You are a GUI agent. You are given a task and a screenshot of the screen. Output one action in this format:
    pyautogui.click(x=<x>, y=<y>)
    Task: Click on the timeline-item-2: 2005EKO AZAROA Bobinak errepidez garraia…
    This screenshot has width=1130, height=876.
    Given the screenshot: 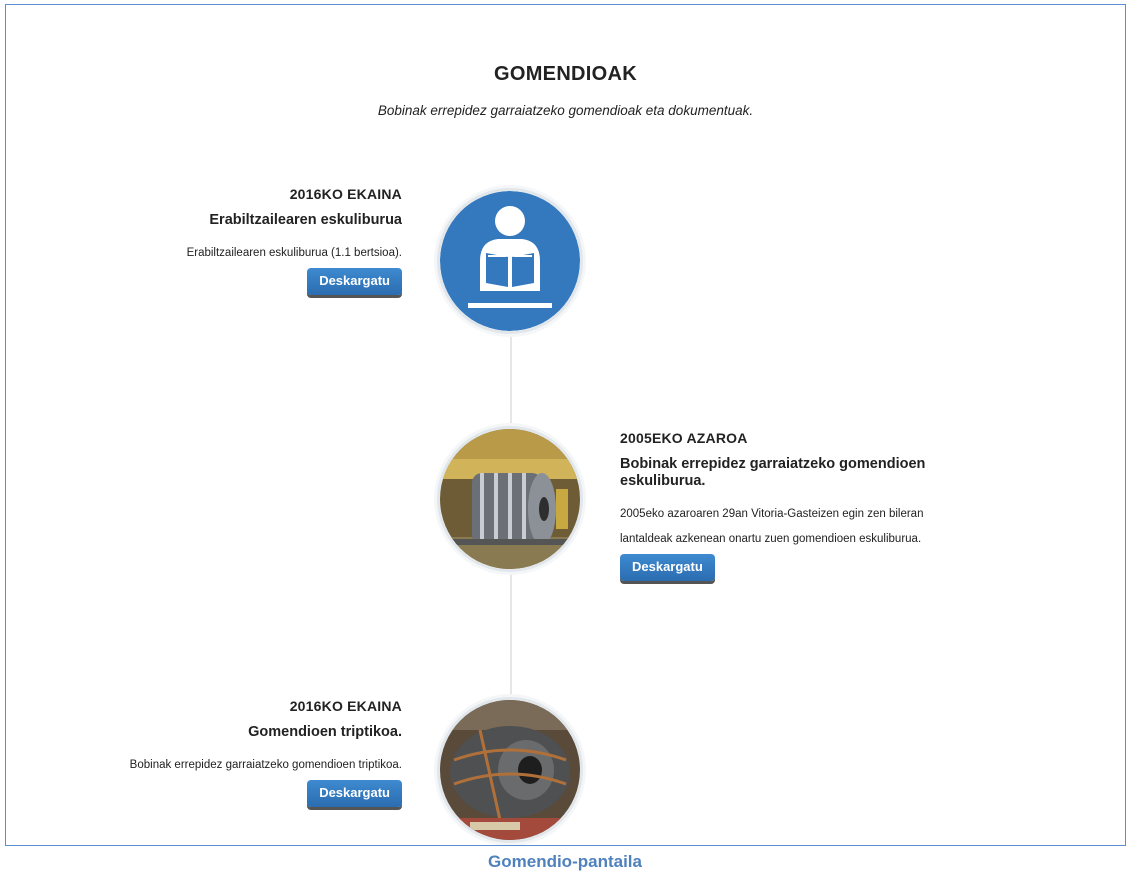 What is the action you would take?
    pyautogui.click(x=775, y=505)
    